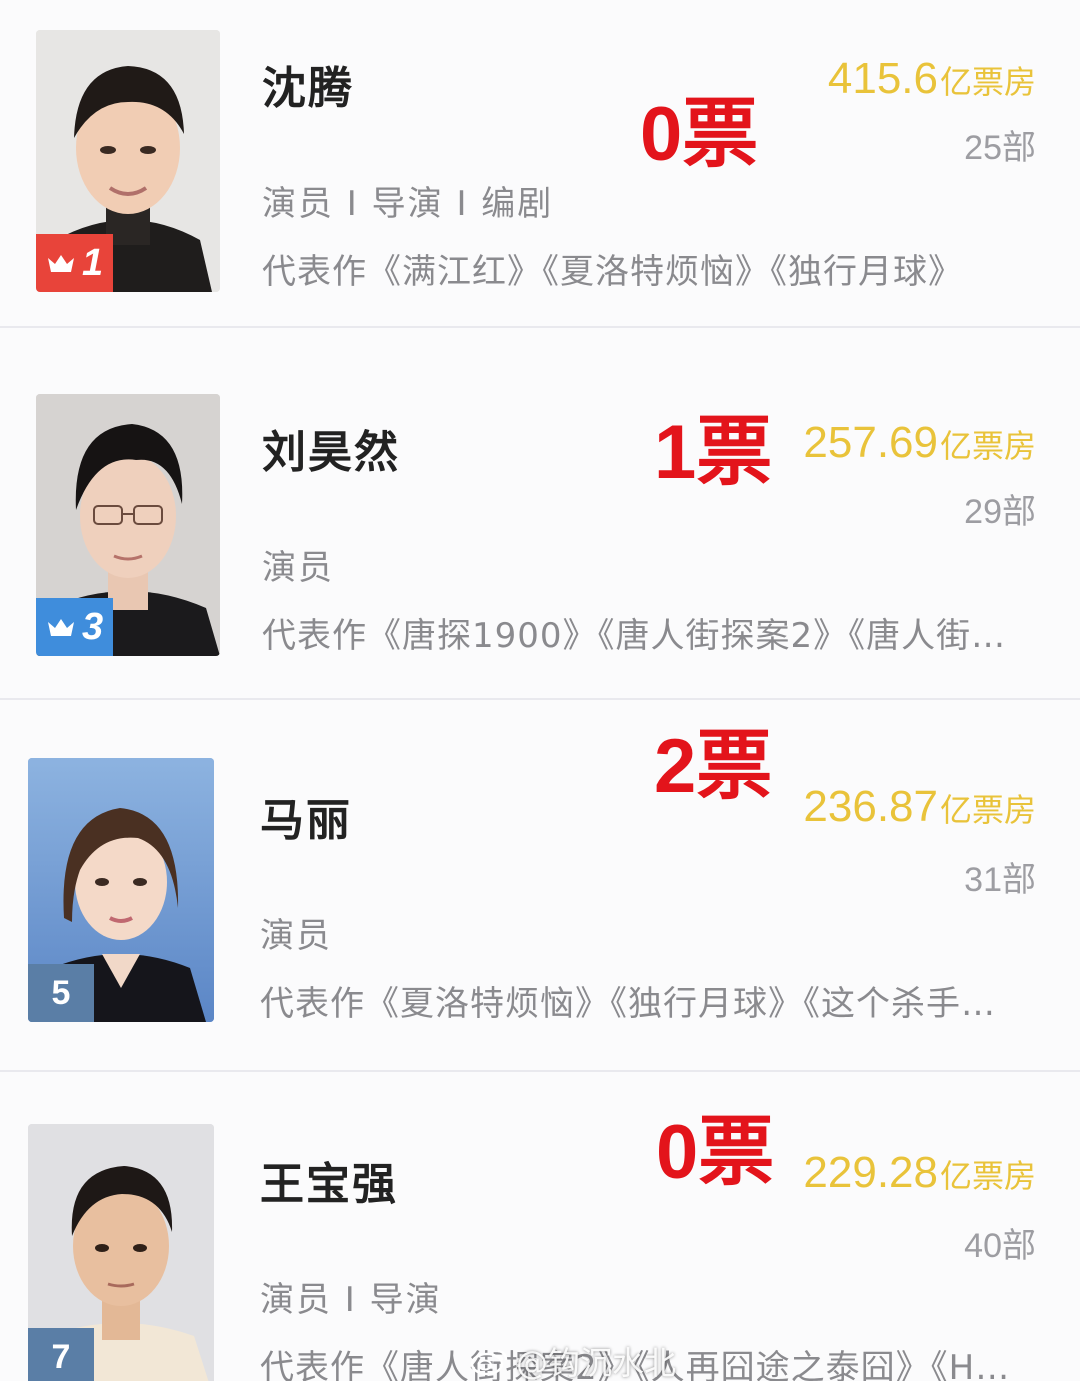 Image resolution: width=1080 pixels, height=1381 pixels. What do you see at coordinates (870, 1172) in the screenshot?
I see `box-office-value: 229.28` at bounding box center [870, 1172].